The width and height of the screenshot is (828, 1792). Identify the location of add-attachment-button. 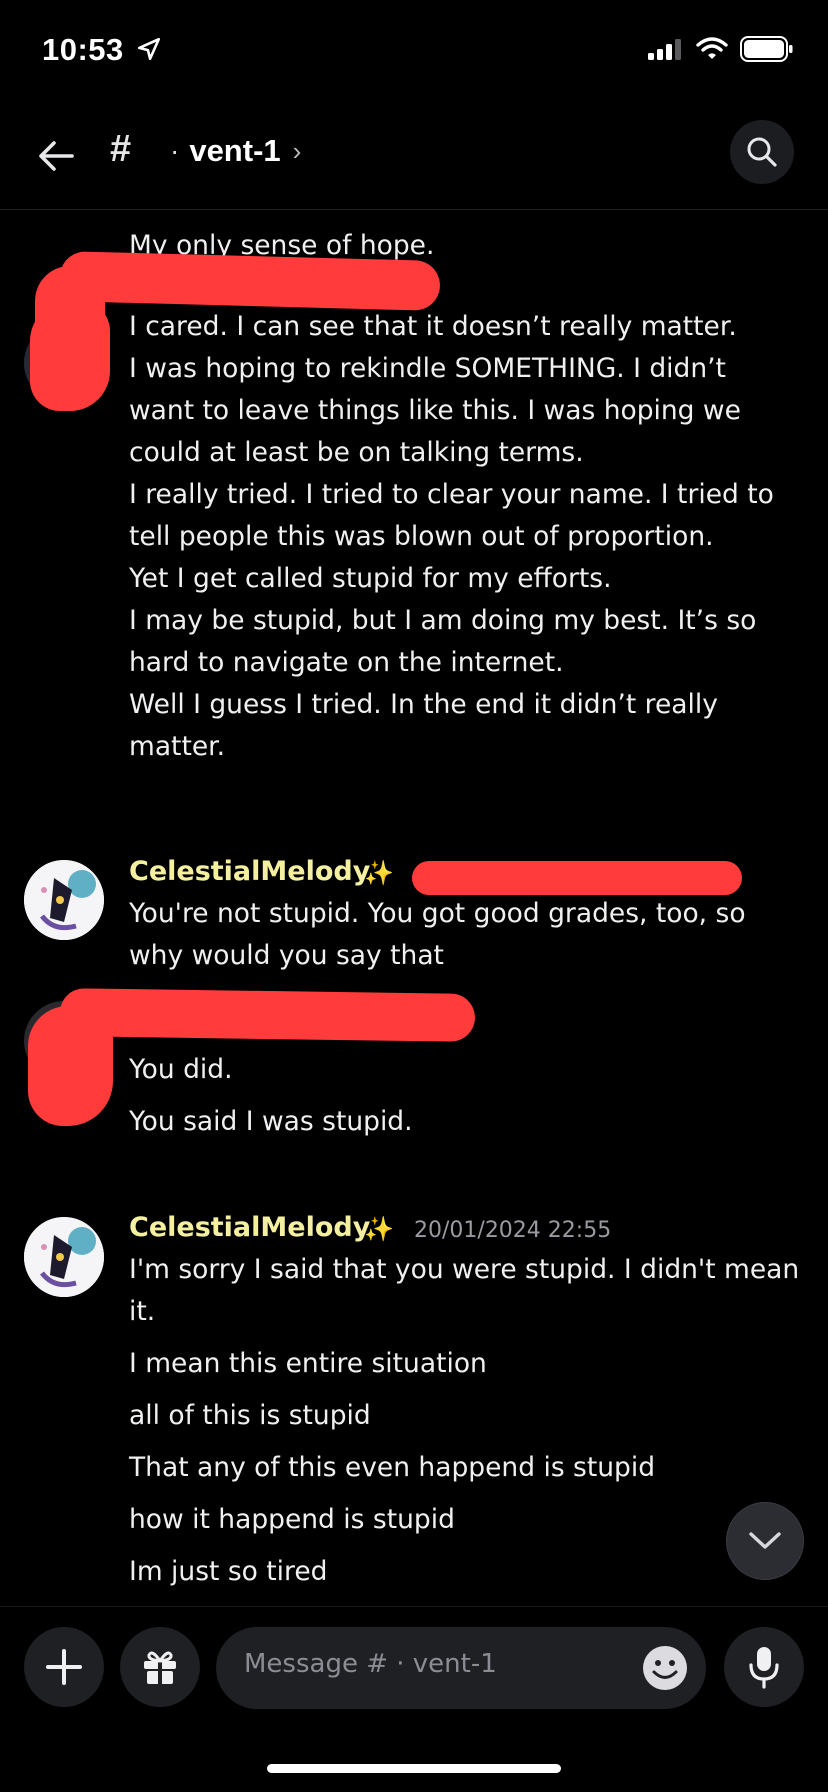
(64, 1667).